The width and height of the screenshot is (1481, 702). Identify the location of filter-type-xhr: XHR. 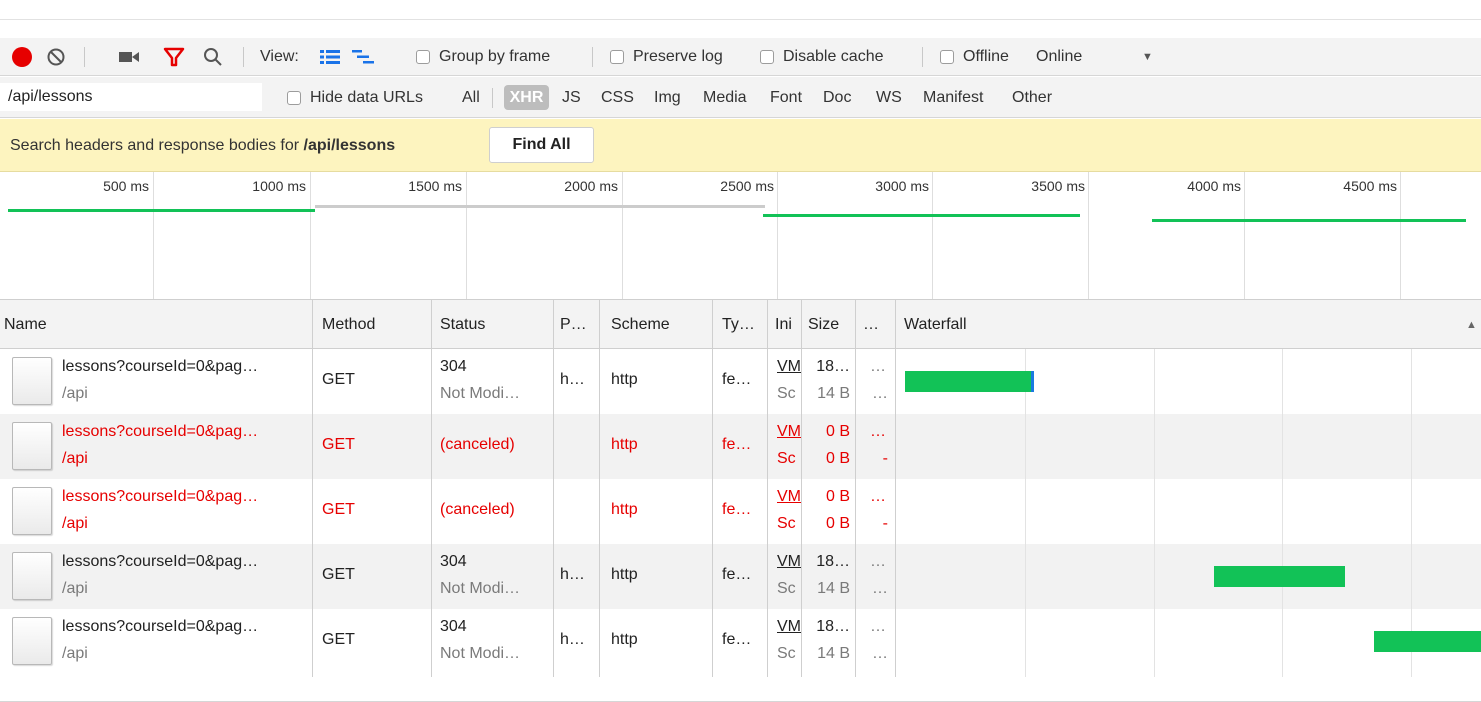
(526, 97).